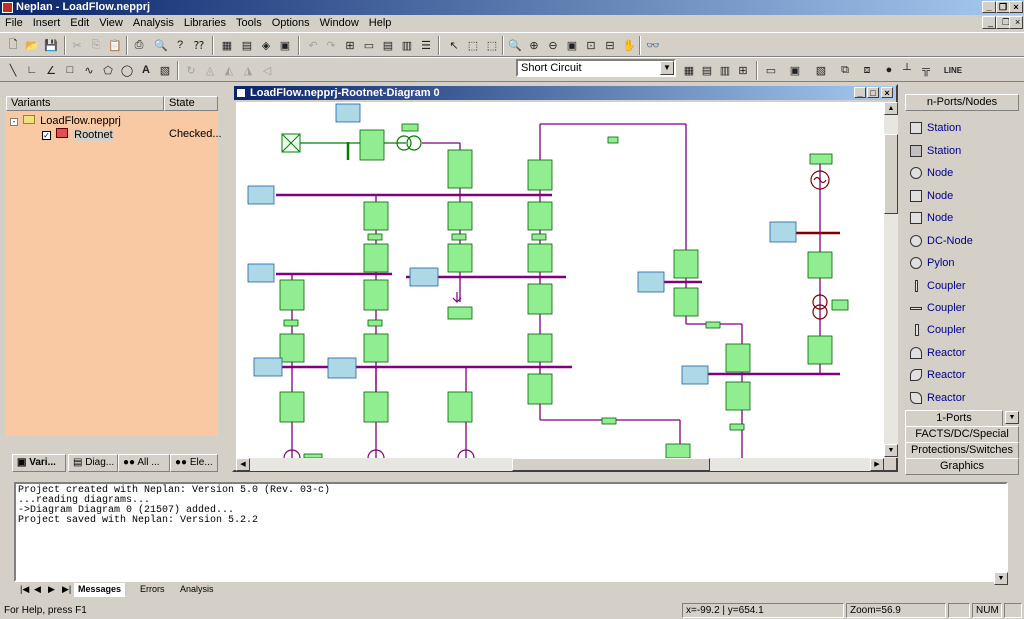  What do you see at coordinates (962, 102) in the screenshot?
I see `section-n-ports-nodes: n-Ports/Nodes` at bounding box center [962, 102].